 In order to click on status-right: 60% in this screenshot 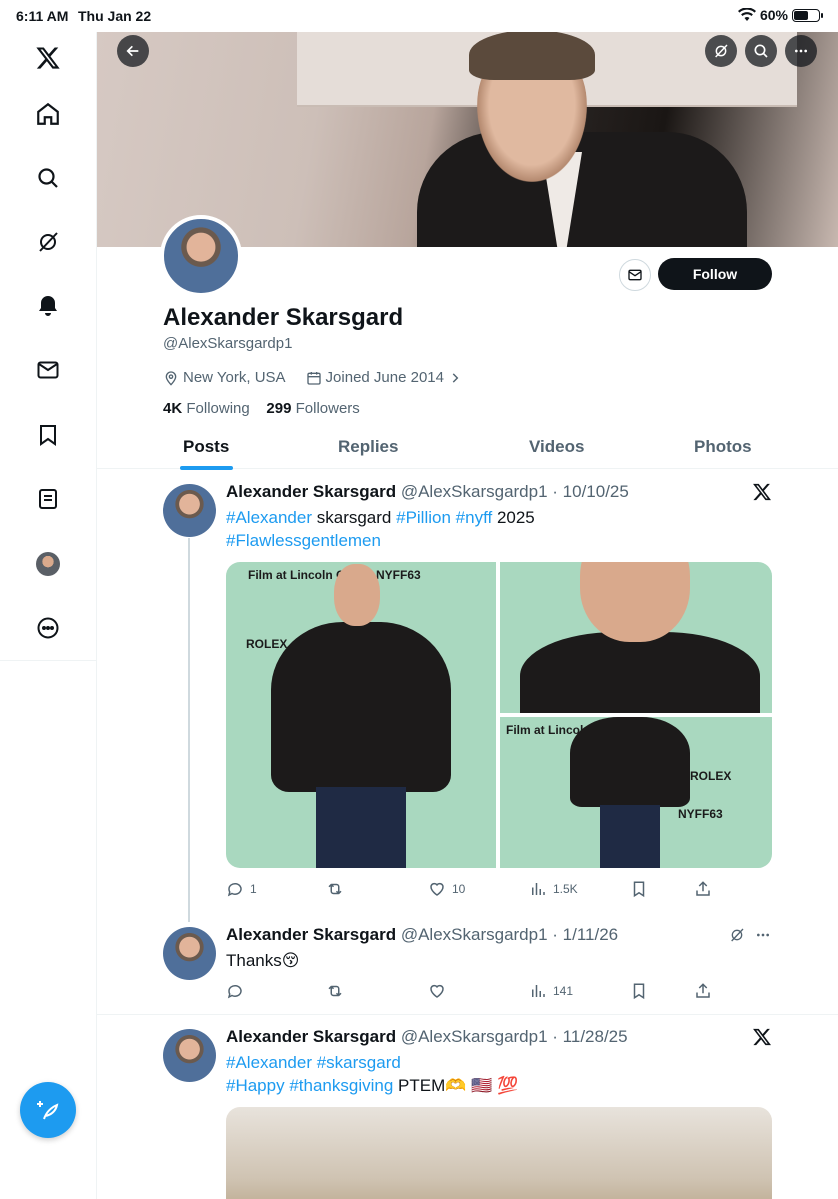, I will do `click(780, 15)`.